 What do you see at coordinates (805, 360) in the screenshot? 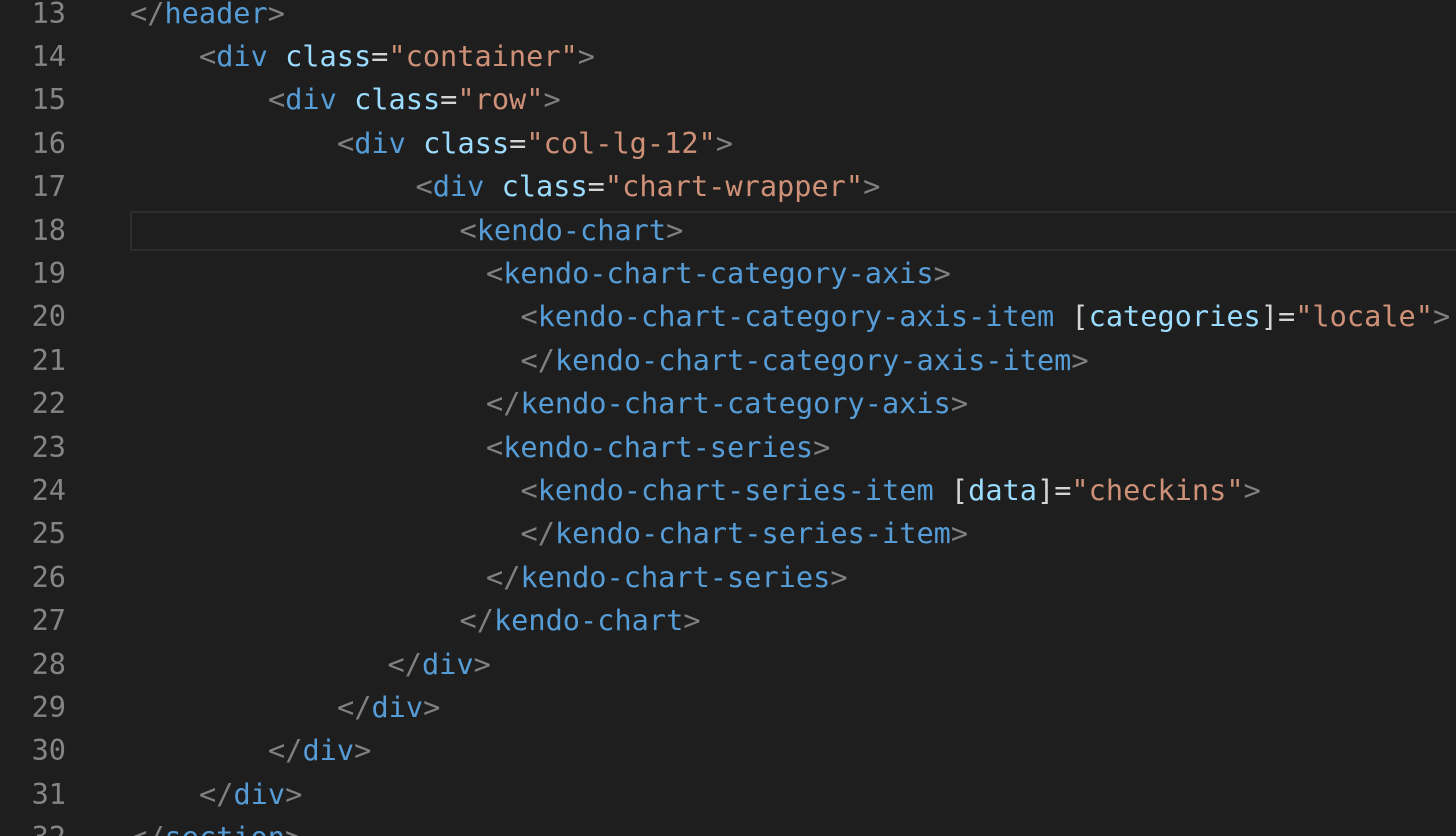
I see `code-text: </kendo-chart-category-axis-item>` at bounding box center [805, 360].